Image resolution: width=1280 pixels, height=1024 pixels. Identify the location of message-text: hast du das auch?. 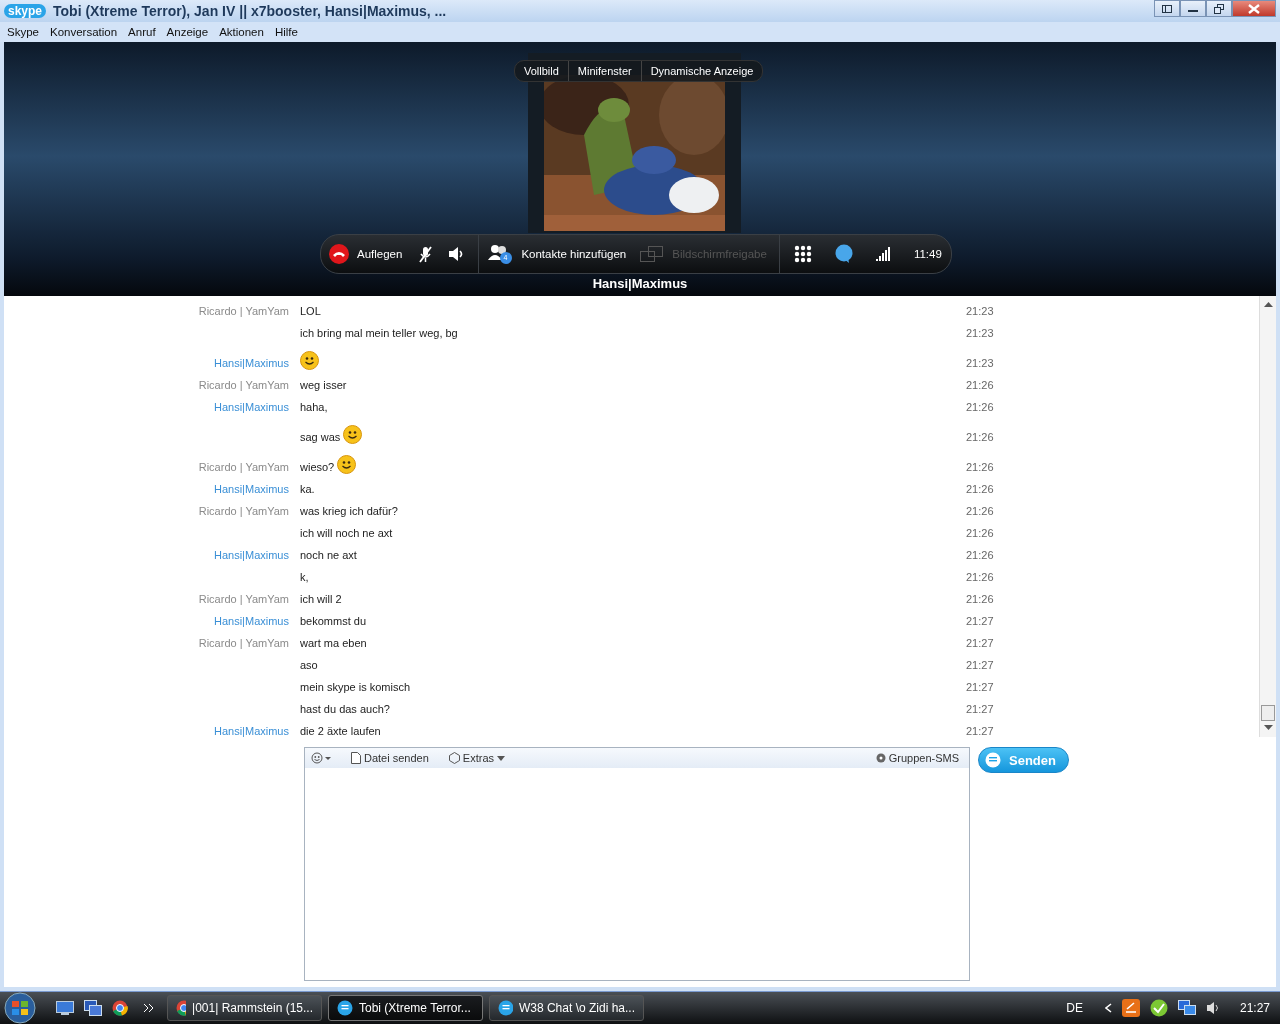
(345, 709).